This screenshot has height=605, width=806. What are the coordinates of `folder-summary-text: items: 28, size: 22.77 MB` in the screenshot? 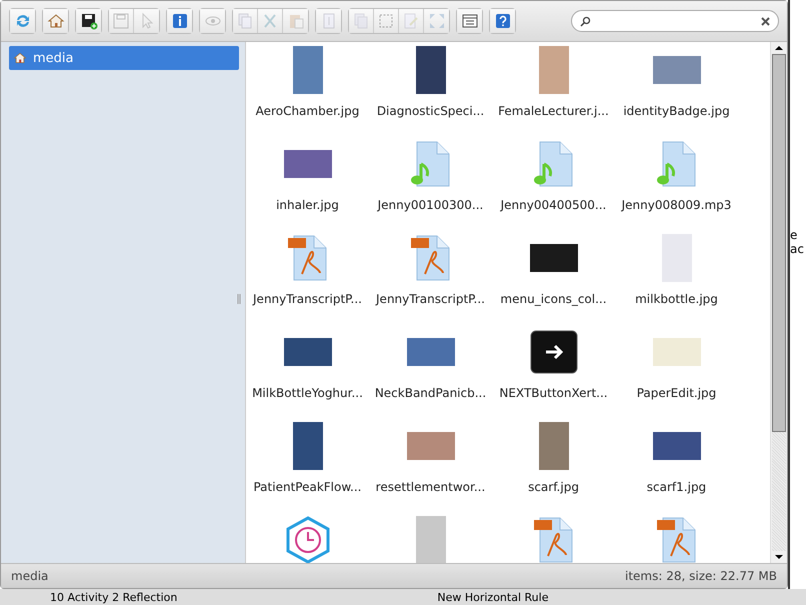 It's located at (701, 576).